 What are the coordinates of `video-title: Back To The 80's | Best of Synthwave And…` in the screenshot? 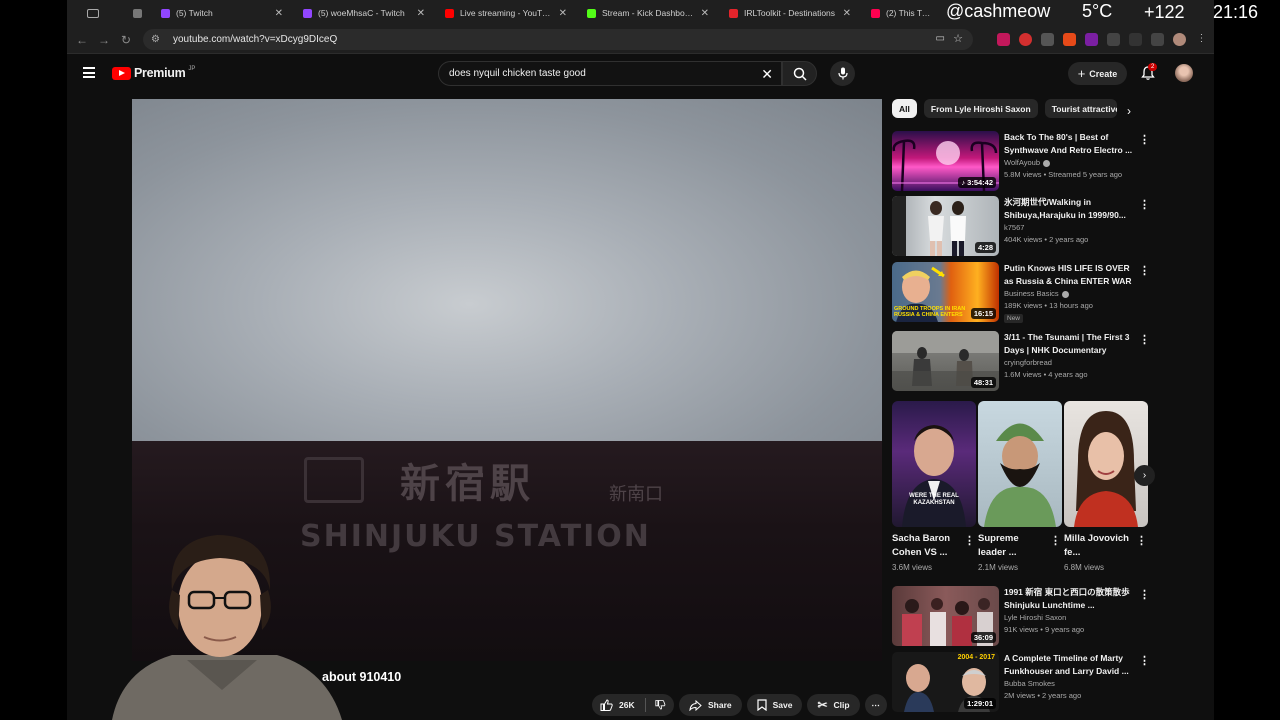 It's located at (1069, 143).